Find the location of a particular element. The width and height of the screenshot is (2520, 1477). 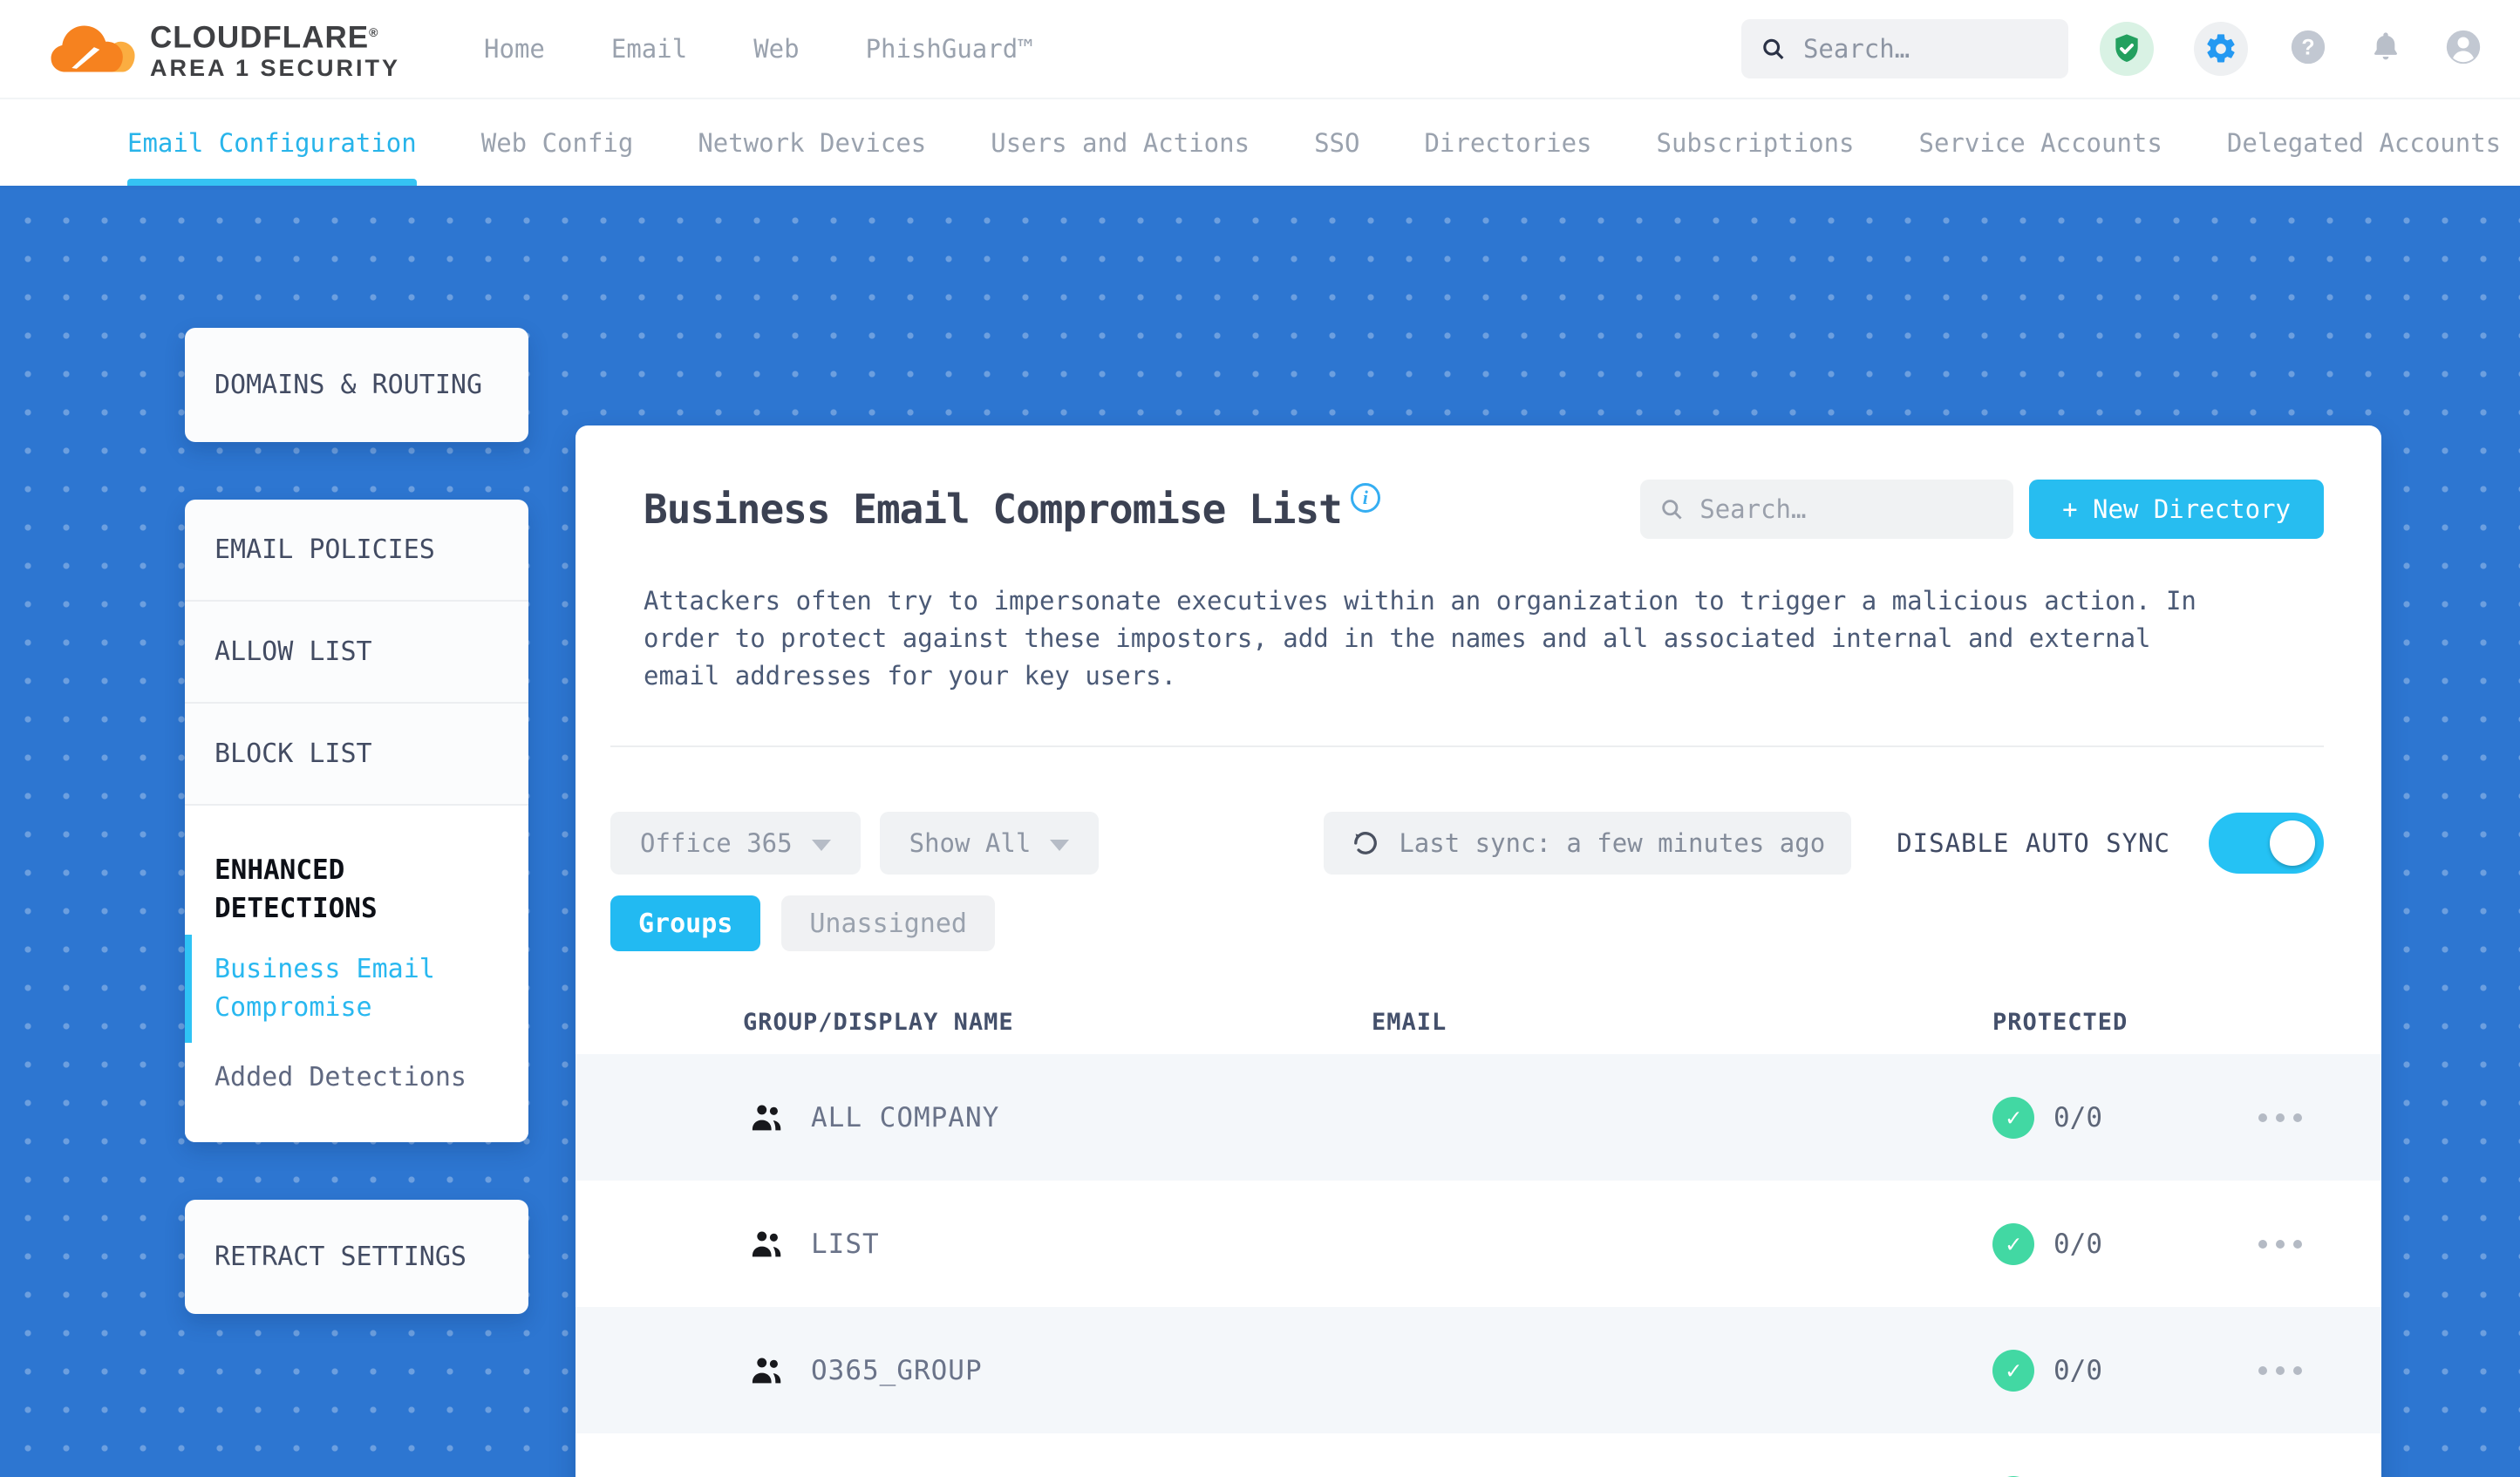

notifications-bell-icon is located at coordinates (2385, 49).